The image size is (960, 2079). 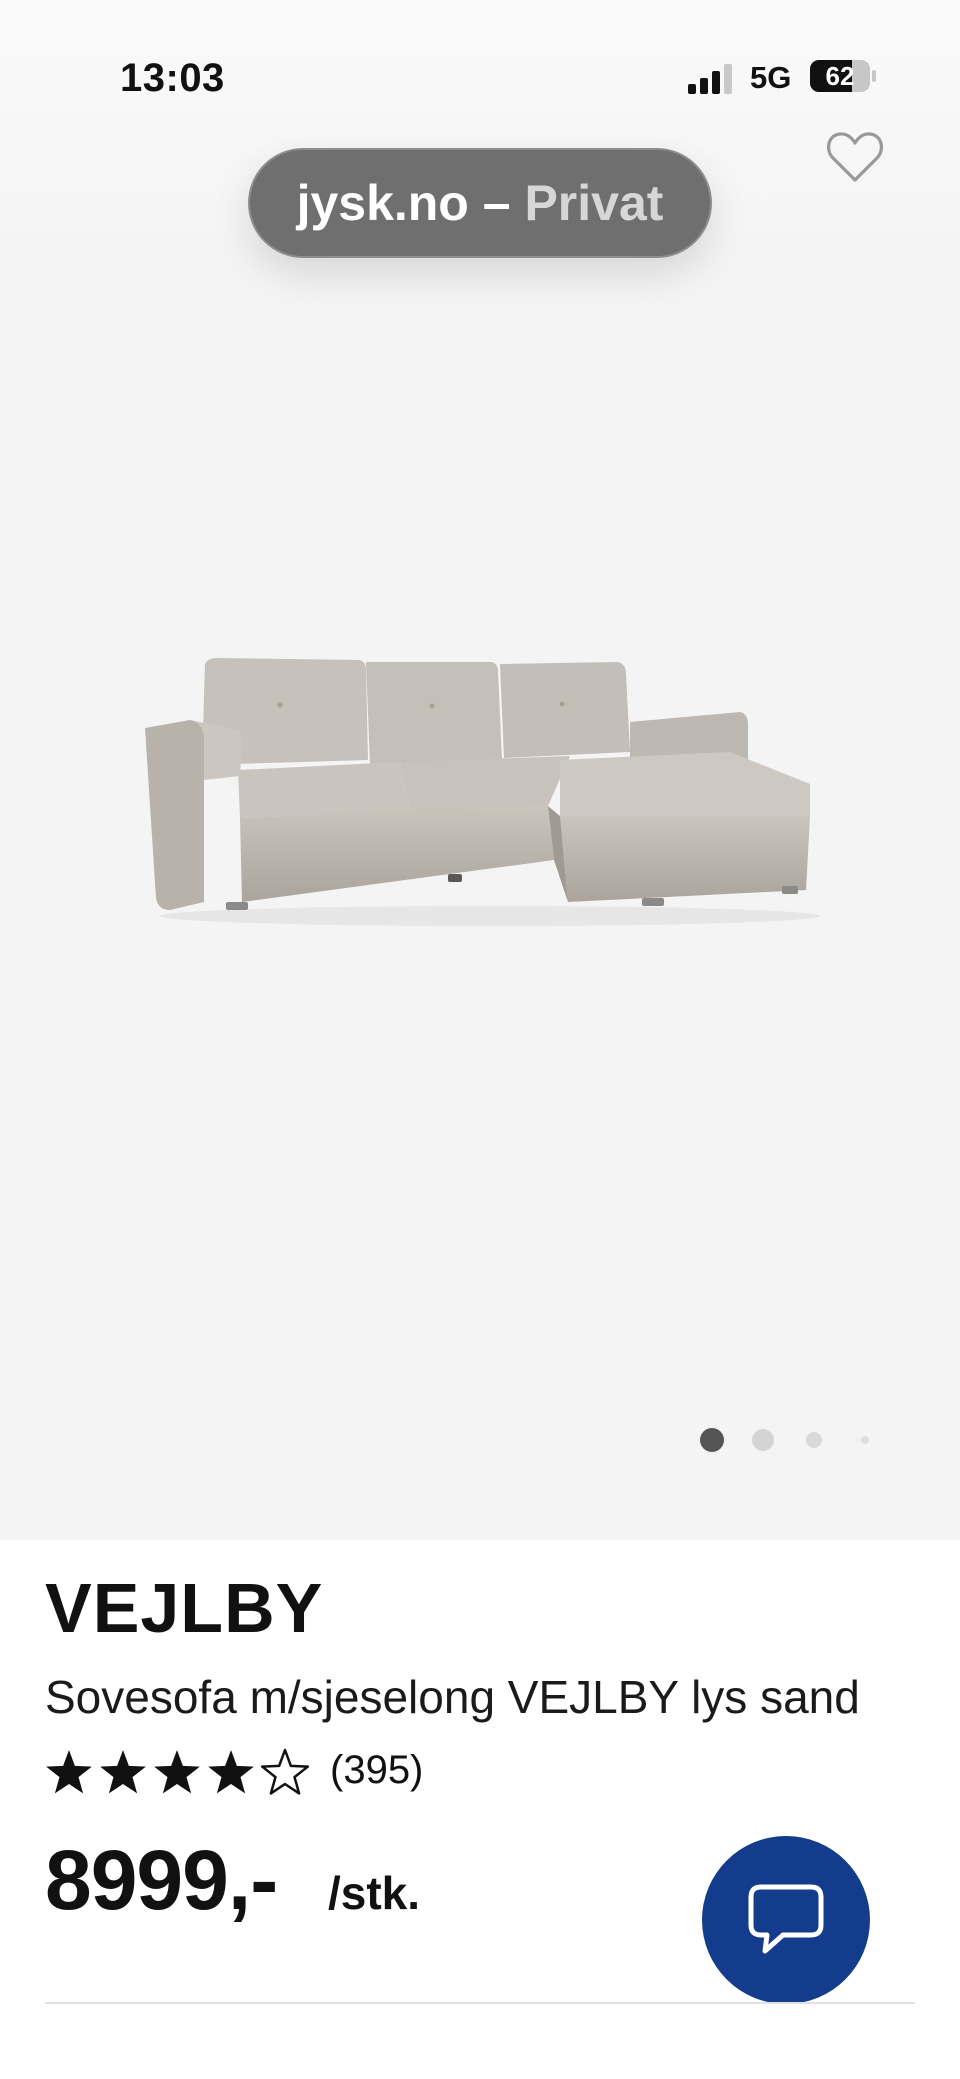 What do you see at coordinates (374, 1893) in the screenshot?
I see `price-unit: /stk.` at bounding box center [374, 1893].